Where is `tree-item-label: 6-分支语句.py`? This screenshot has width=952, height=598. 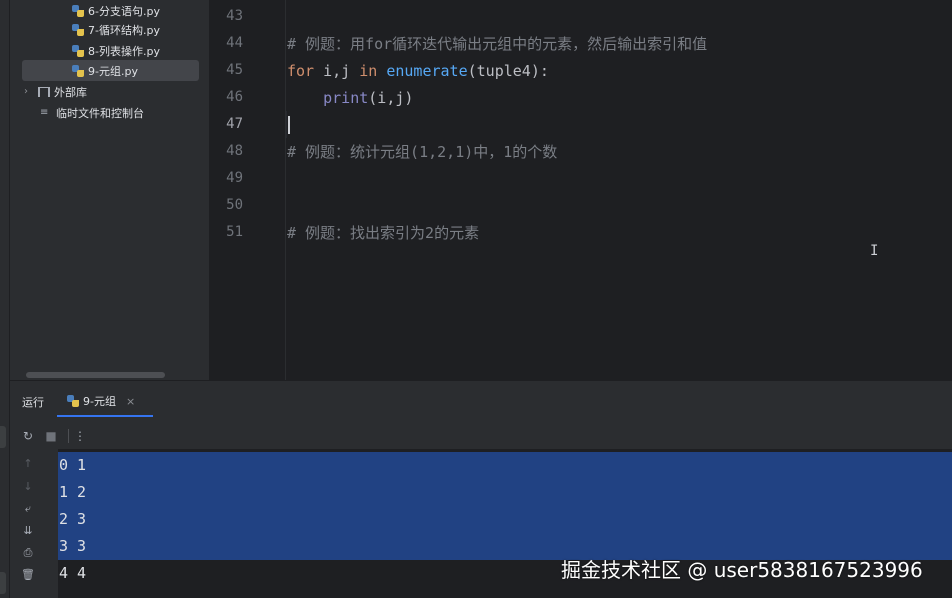 tree-item-label: 6-分支语句.py is located at coordinates (124, 11).